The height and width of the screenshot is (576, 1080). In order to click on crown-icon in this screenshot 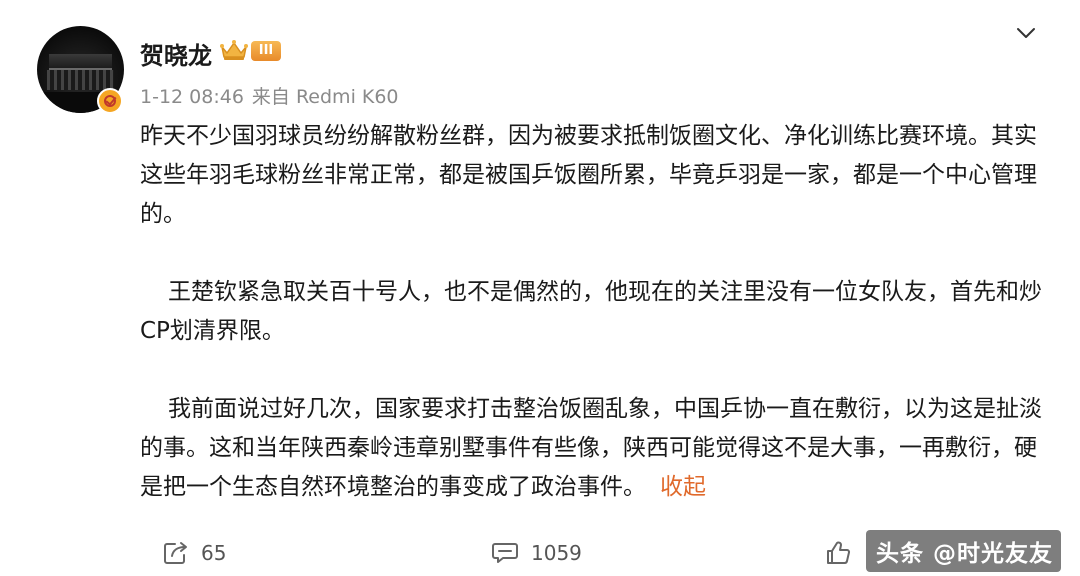, I will do `click(234, 50)`.